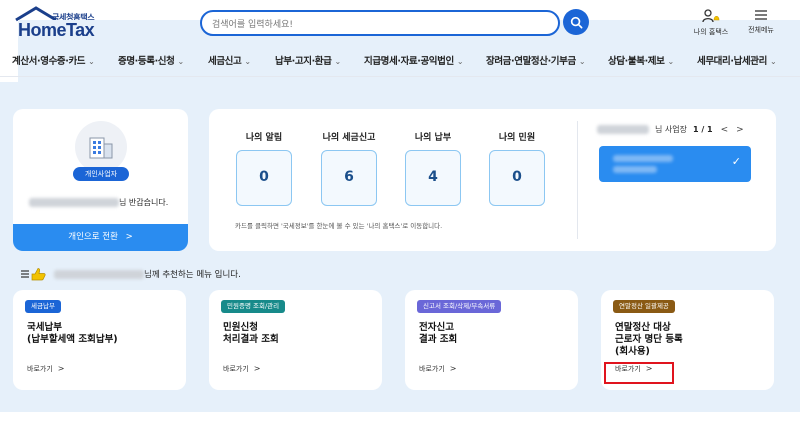 This screenshot has height=431, width=800. What do you see at coordinates (536, 60) in the screenshot?
I see `nav-item-incentive: 장려금·연말정산·기부금 ⌄` at bounding box center [536, 60].